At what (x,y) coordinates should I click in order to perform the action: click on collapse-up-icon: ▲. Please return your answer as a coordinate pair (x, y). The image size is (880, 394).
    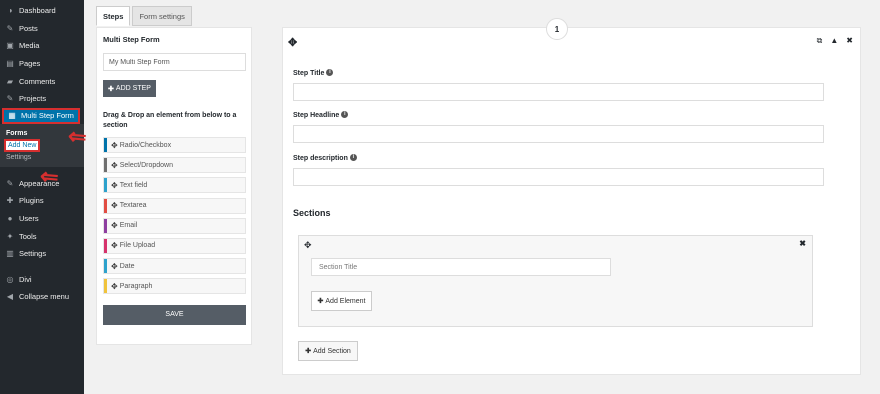
    Looking at the image, I should click on (834, 41).